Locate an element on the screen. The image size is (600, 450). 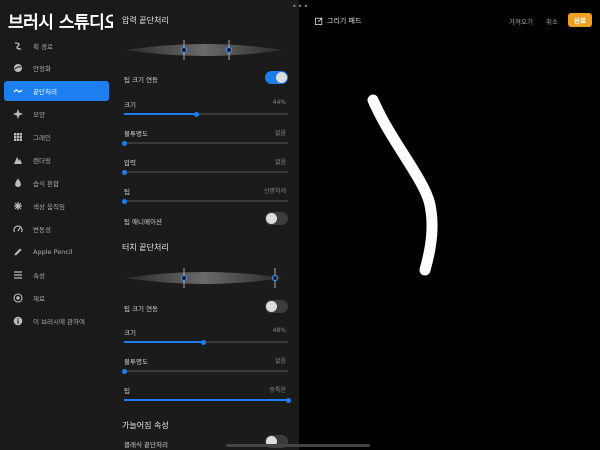
pressure-taper-preview is located at coordinates (204, 50).